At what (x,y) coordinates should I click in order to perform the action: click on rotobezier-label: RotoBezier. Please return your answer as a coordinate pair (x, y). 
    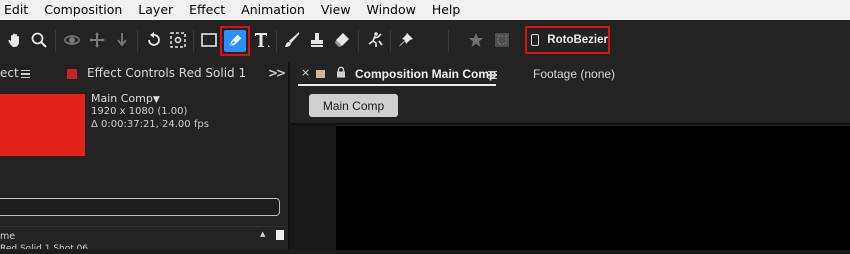
    Looking at the image, I should click on (577, 40).